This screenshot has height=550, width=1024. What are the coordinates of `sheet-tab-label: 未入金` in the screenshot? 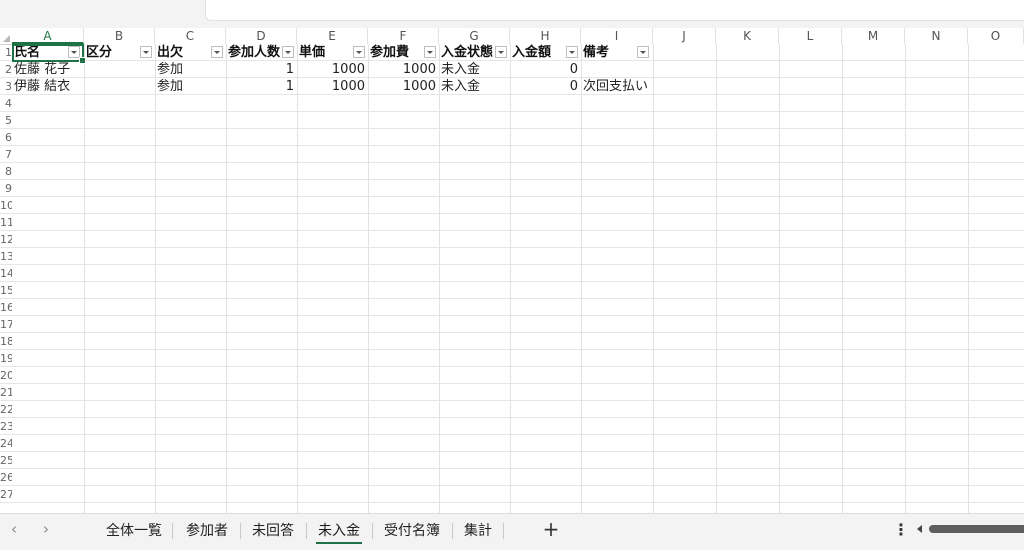 It's located at (339, 531).